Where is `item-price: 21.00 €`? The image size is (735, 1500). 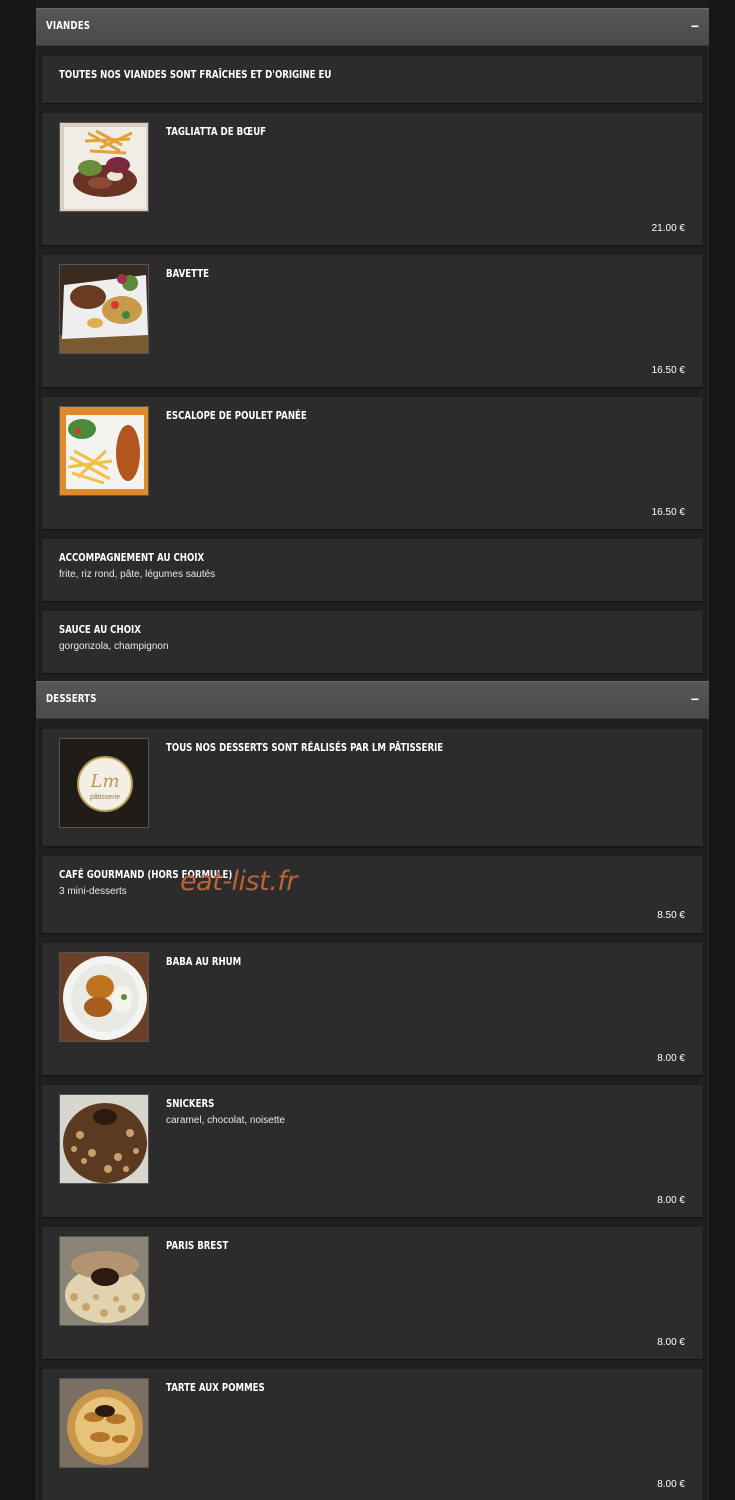 item-price: 21.00 € is located at coordinates (668, 228).